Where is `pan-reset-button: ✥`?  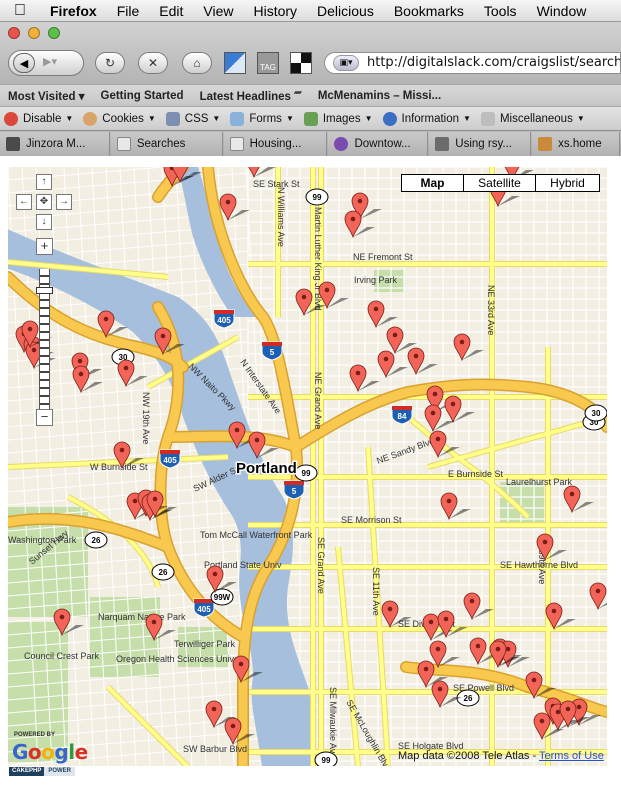 pan-reset-button: ✥ is located at coordinates (44, 202).